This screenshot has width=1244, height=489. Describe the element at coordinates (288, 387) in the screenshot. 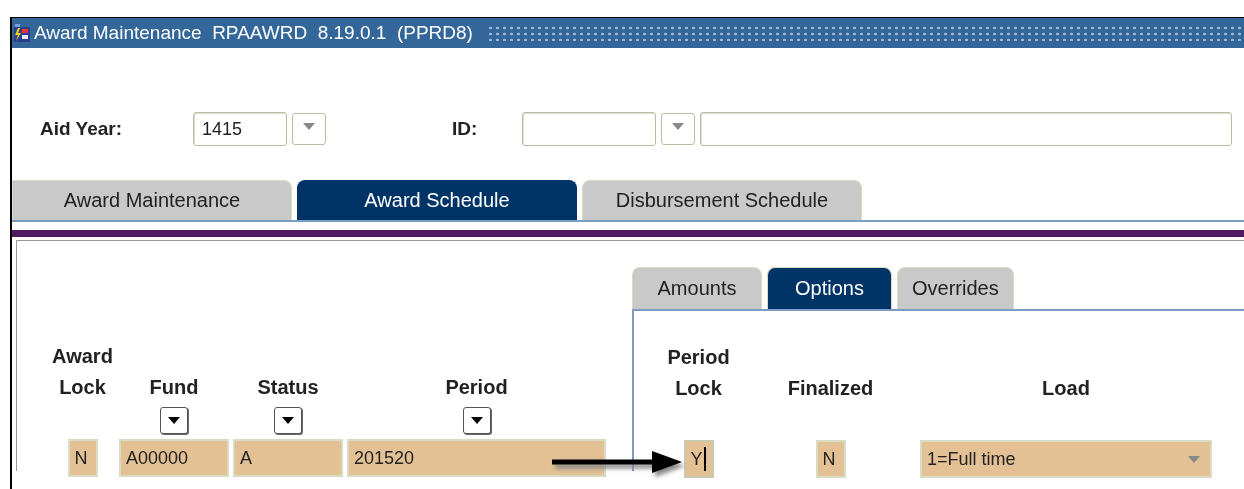

I see `column-header: Status` at that location.